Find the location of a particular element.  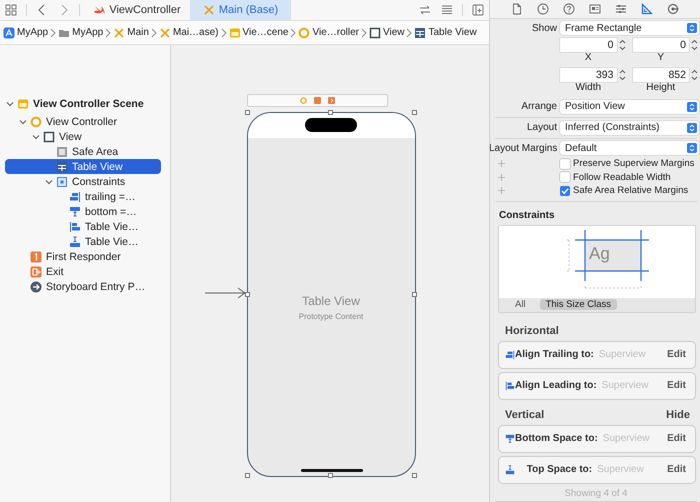

table-icon is located at coordinates (420, 32).